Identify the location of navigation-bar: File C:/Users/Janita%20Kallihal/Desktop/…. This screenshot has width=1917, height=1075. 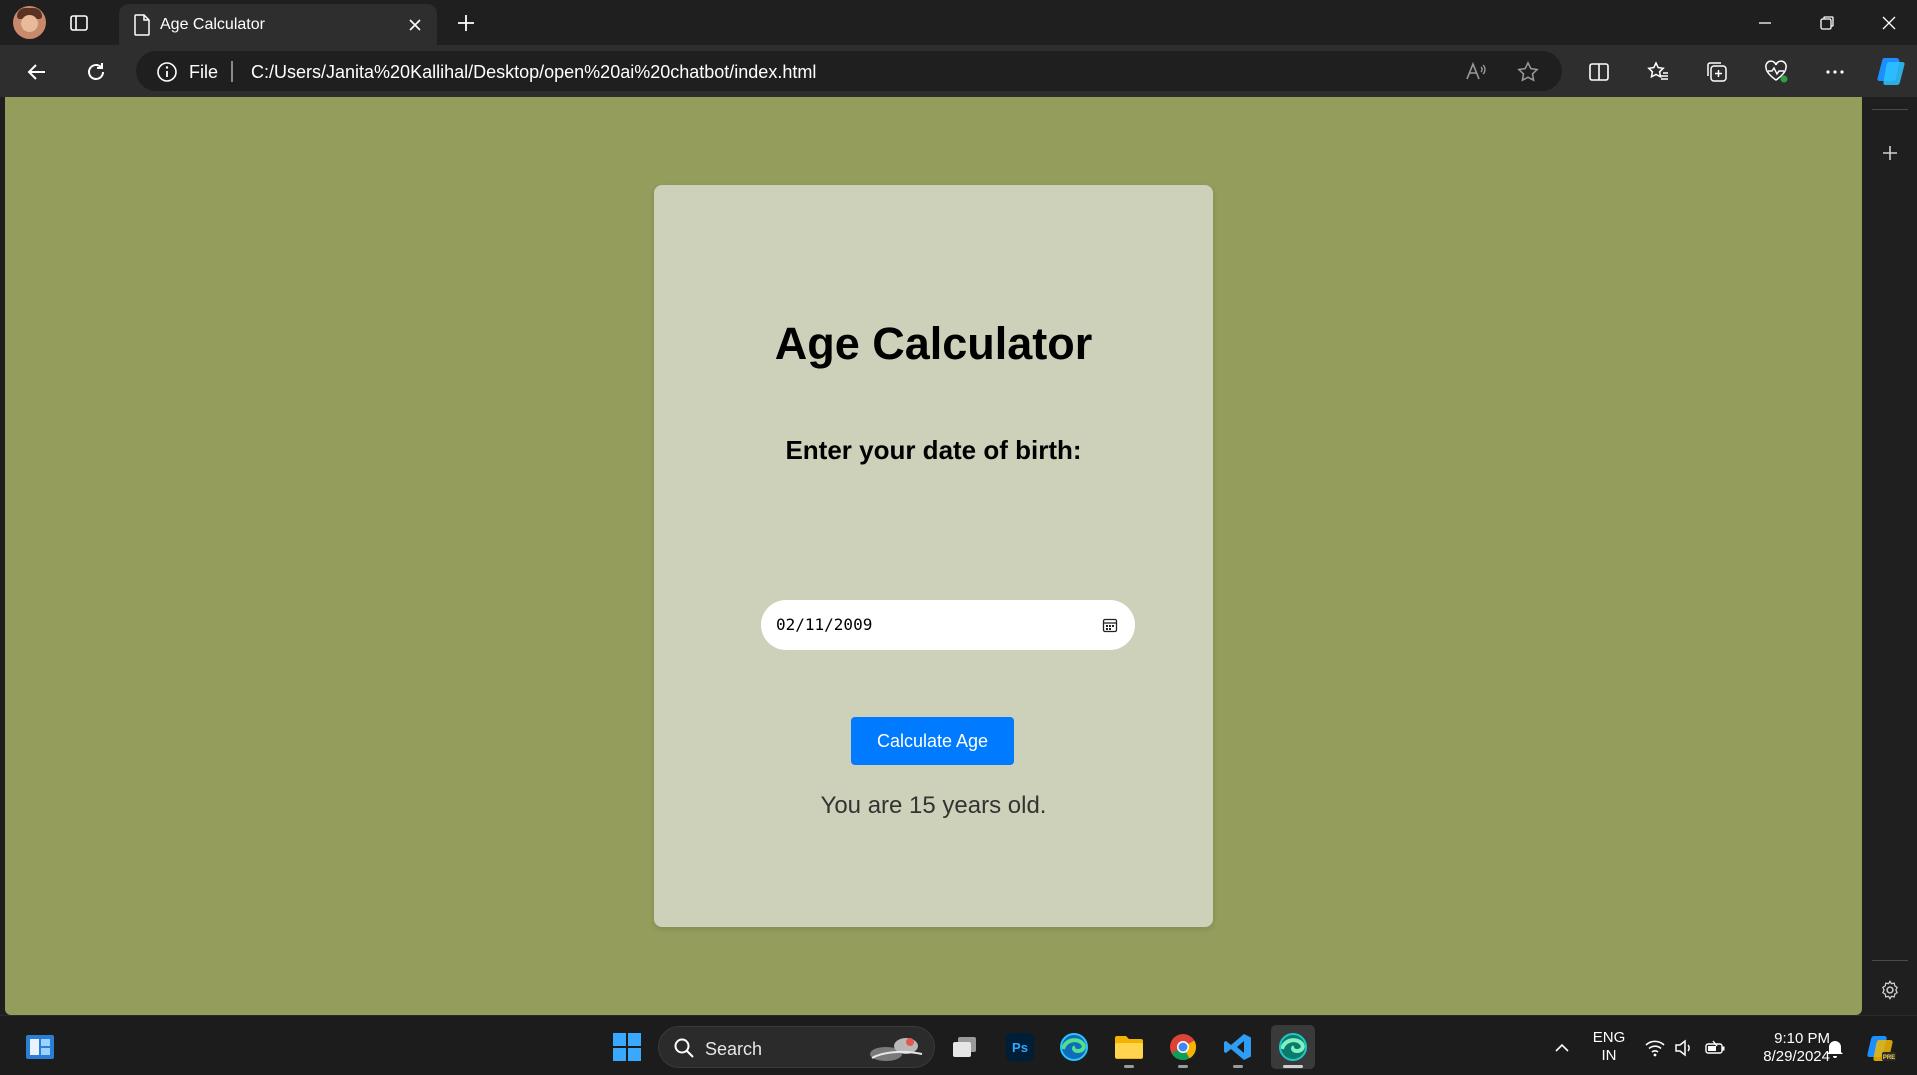
(958, 71).